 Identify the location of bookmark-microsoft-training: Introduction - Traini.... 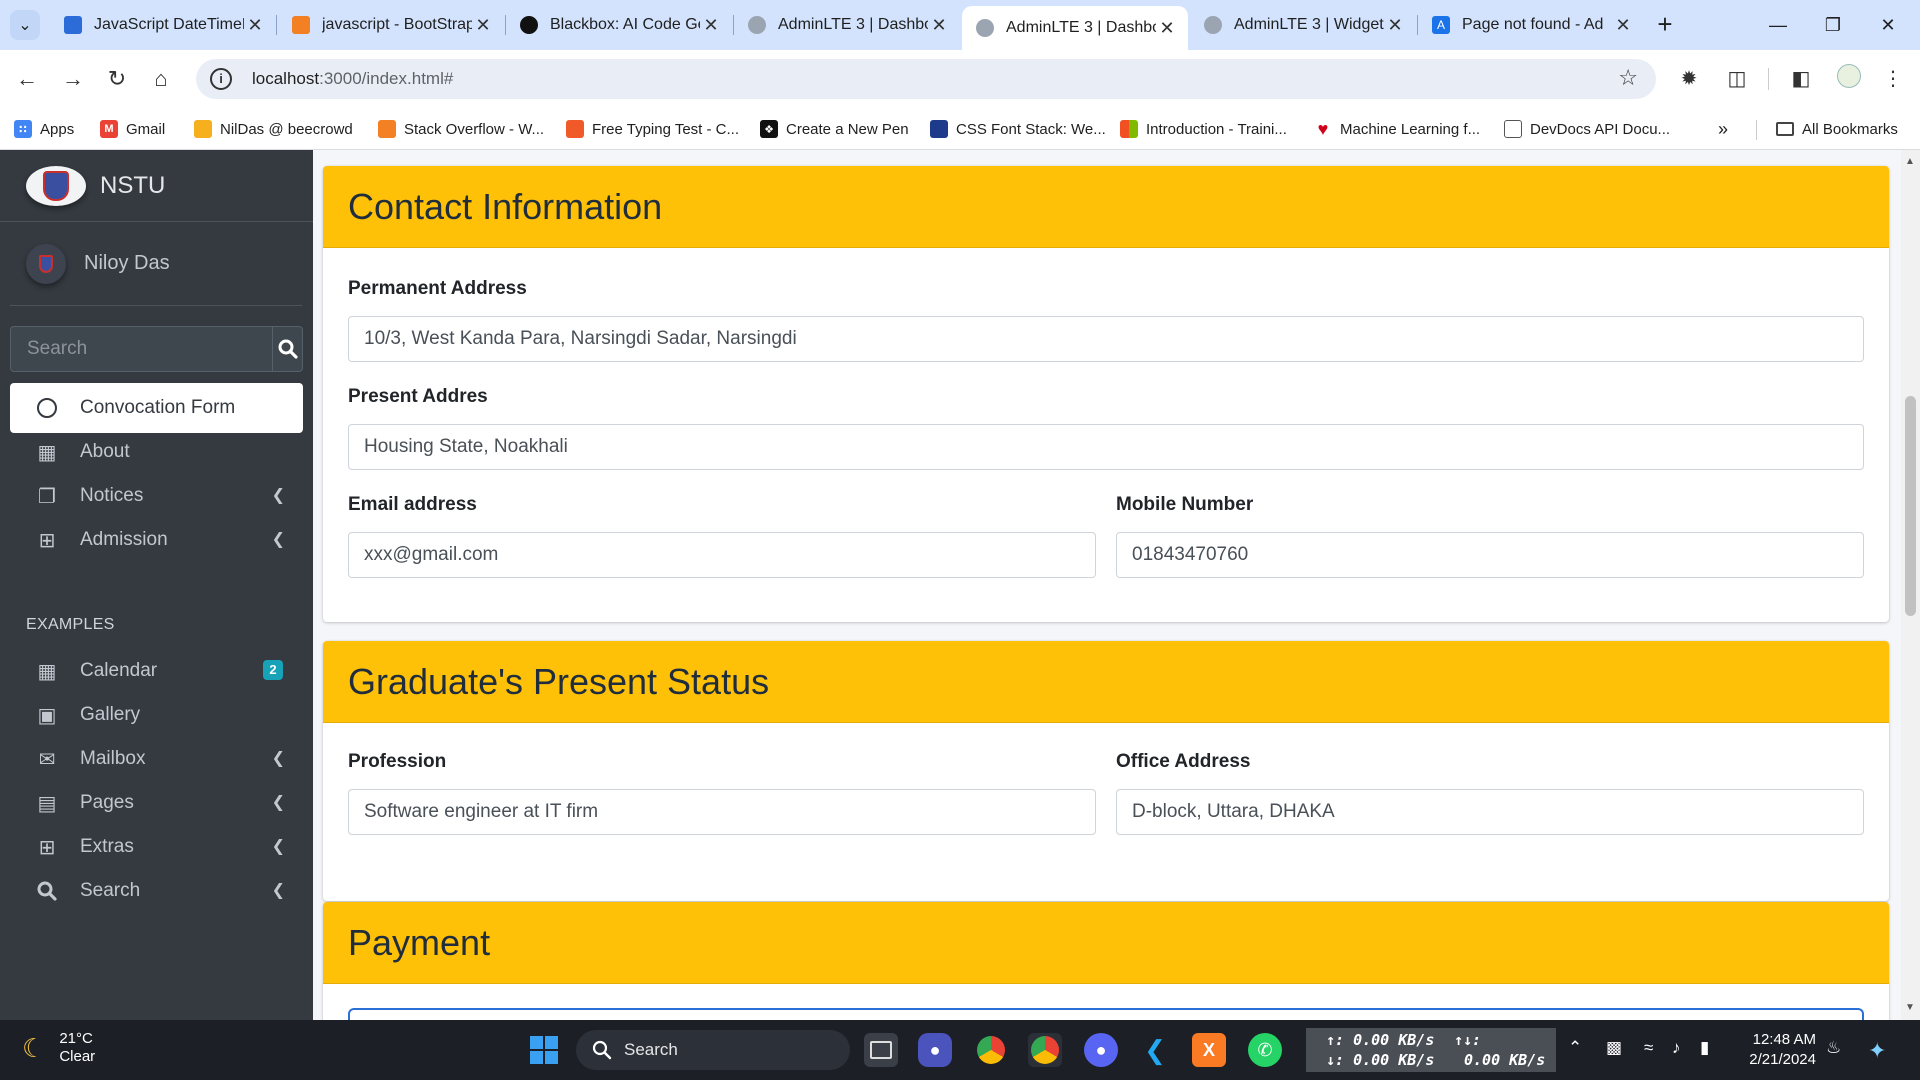
(1203, 129).